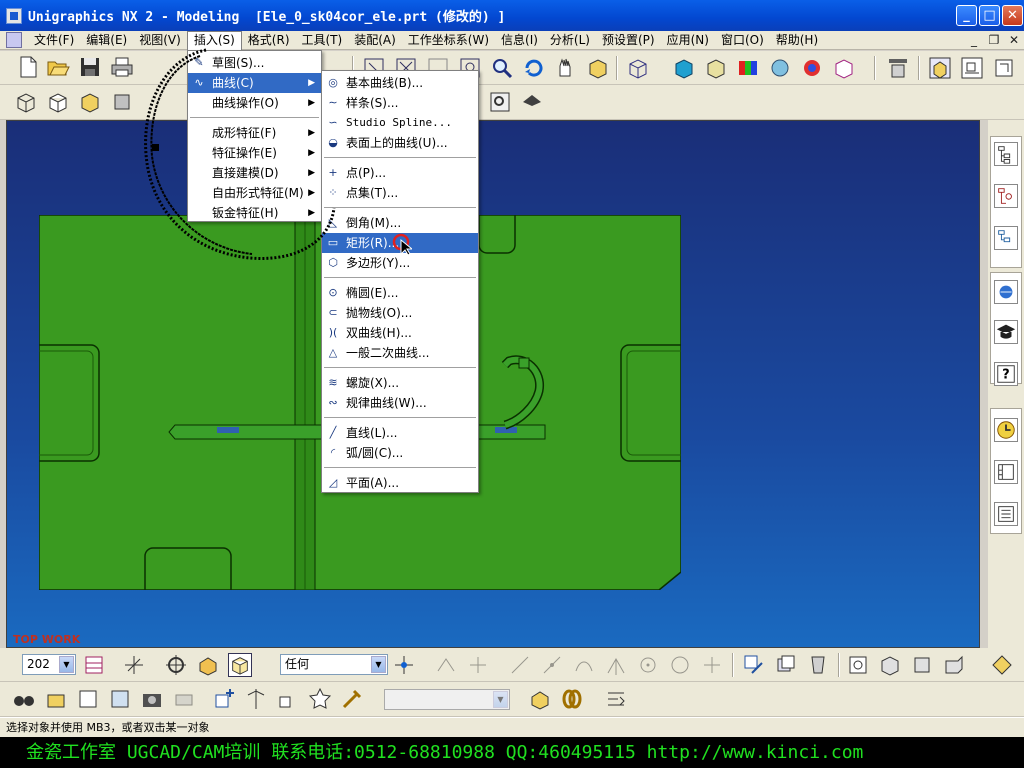  I want to click on reposition-icon, so click(288, 699).